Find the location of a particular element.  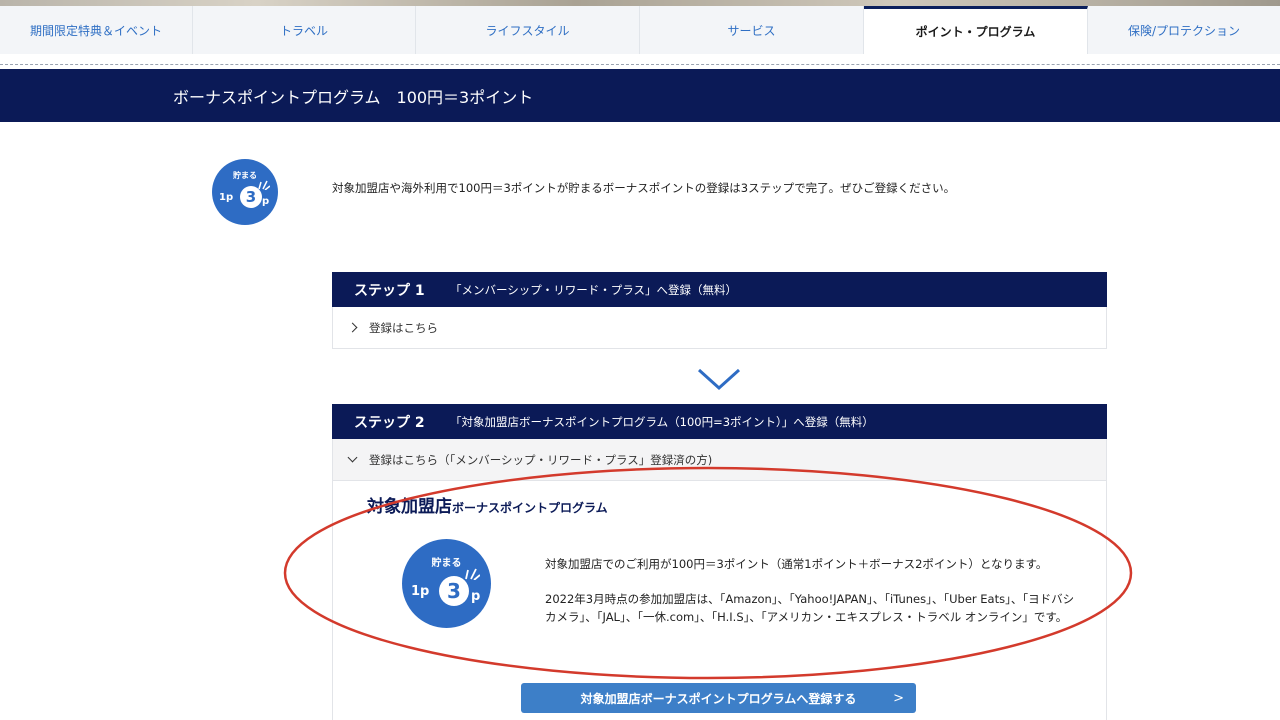

step2-register-toggle: 登録はこちら（「メンバーシップ・リワード・プラス」登録済の方) is located at coordinates (719, 460).